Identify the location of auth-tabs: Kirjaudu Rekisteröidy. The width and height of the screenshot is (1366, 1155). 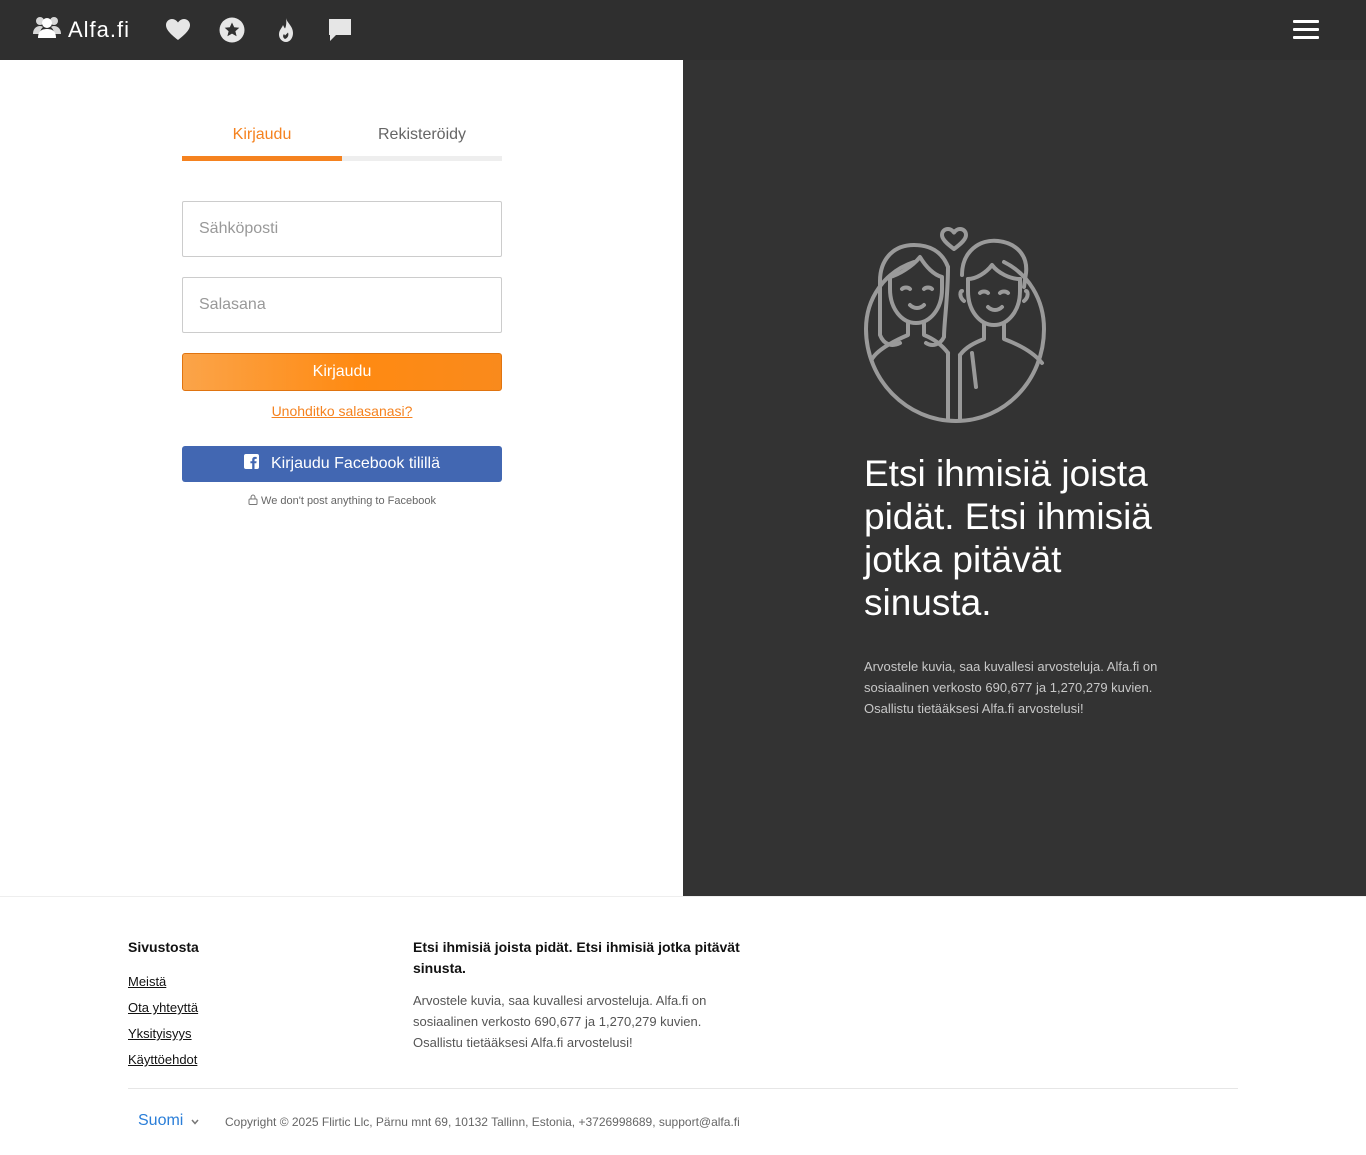
(342, 140).